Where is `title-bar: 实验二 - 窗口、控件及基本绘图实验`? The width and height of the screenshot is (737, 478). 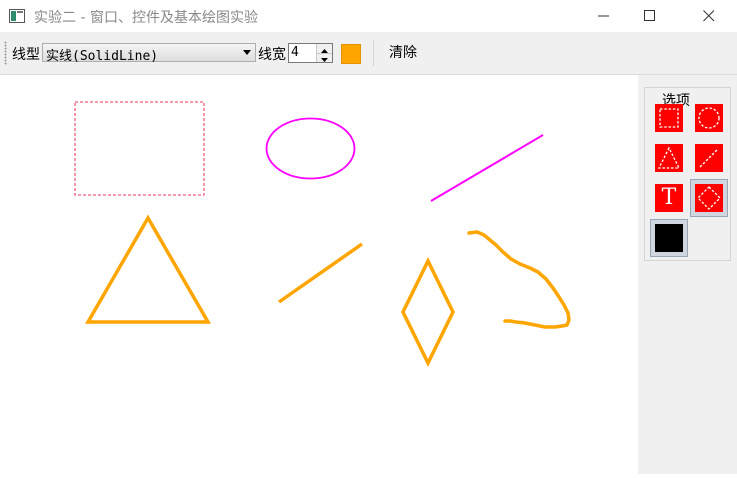
title-bar: 实验二 - 窗口、控件及基本绘图实验 is located at coordinates (368, 16).